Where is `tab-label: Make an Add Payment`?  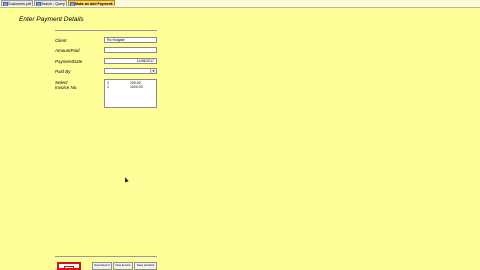 tab-label: Make an Add Payment is located at coordinates (94, 4).